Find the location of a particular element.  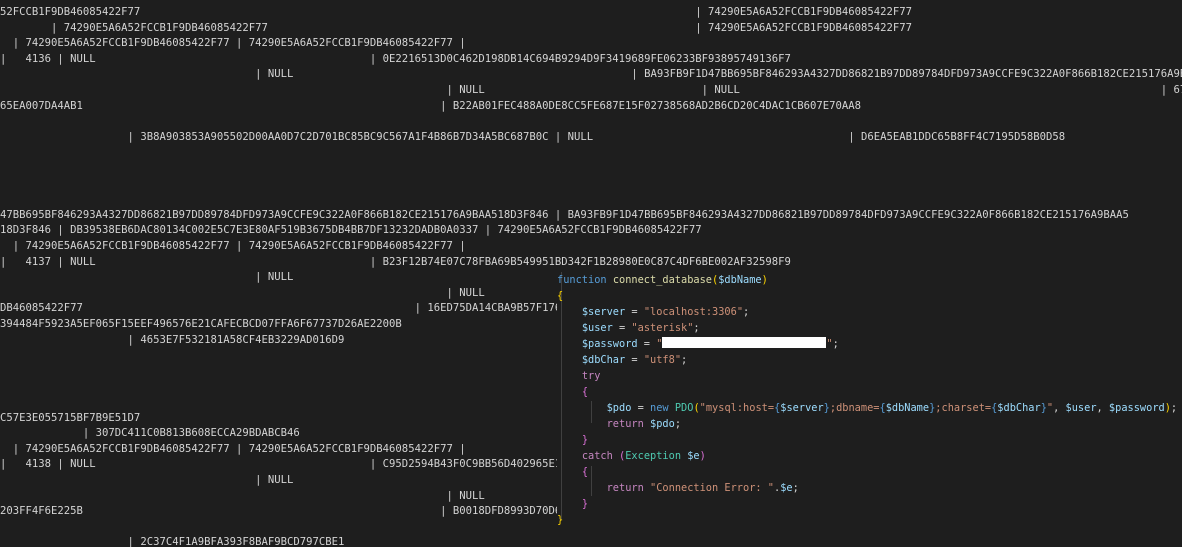

dump-line: | 4653E7F532181A58CF4EB3229AD016D9 is located at coordinates (172, 339).